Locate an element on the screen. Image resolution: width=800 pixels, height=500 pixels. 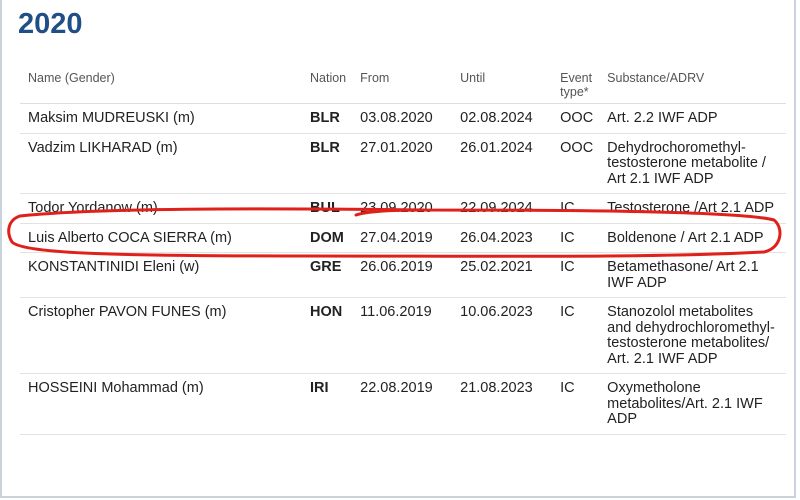
column-header-until: Until is located at coordinates (502, 83).